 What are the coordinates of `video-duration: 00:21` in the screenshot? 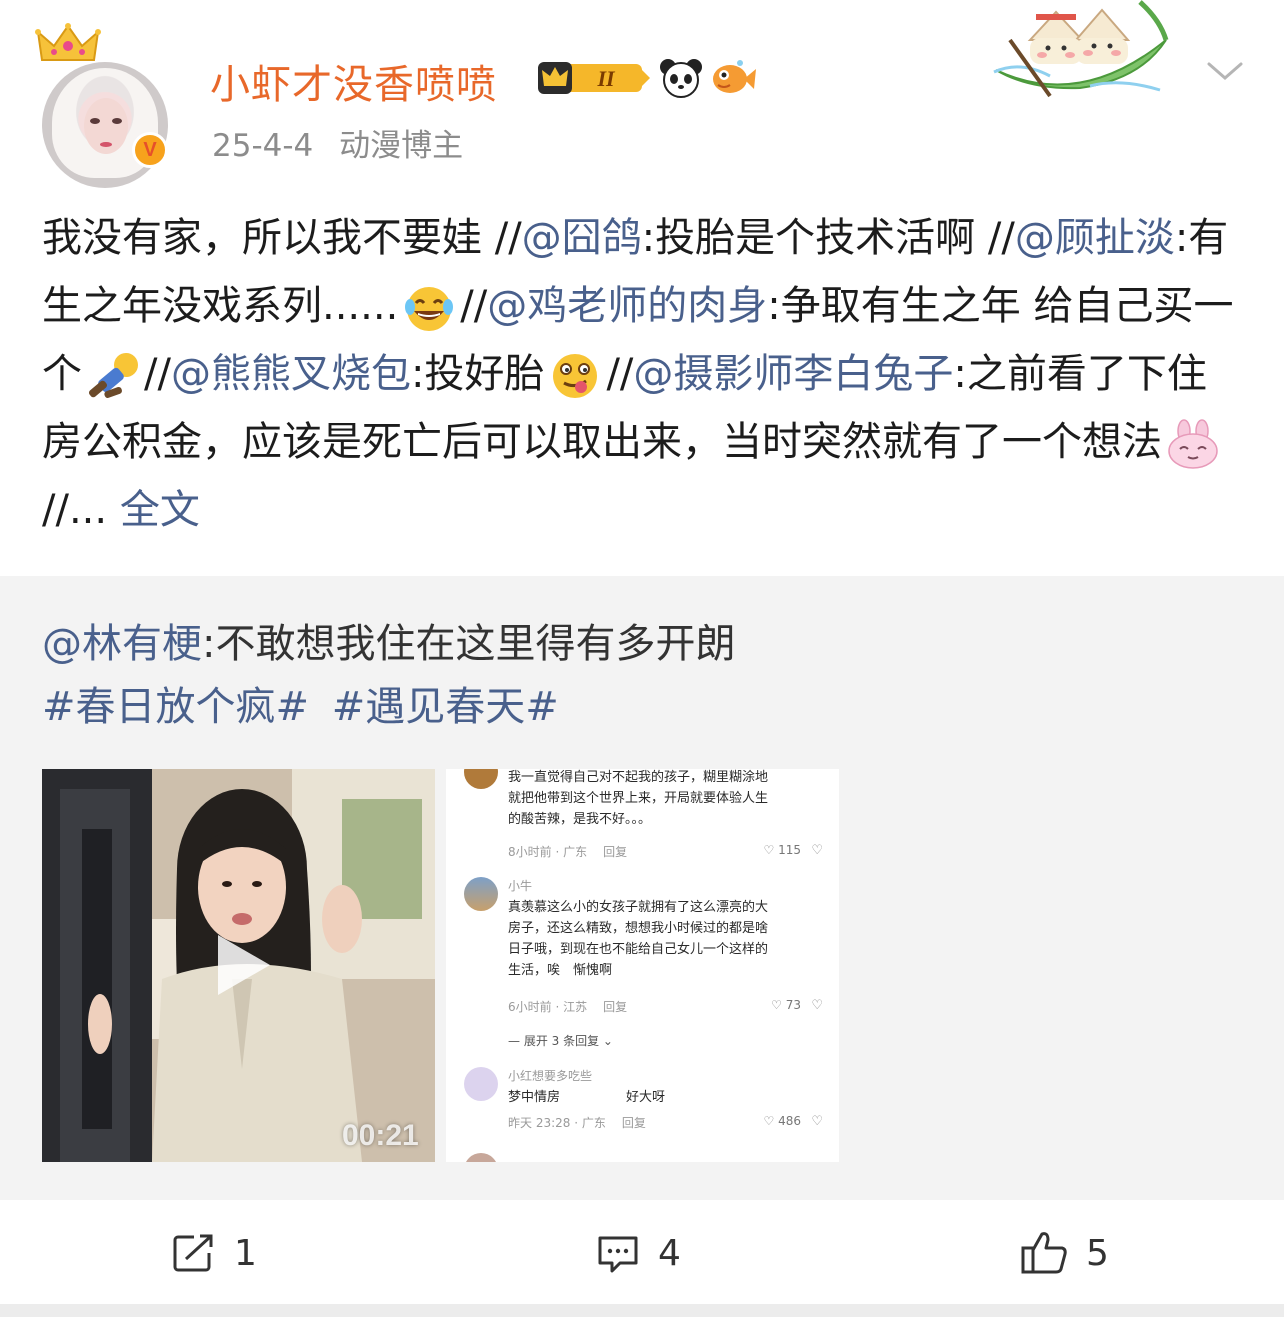 It's located at (380, 1135).